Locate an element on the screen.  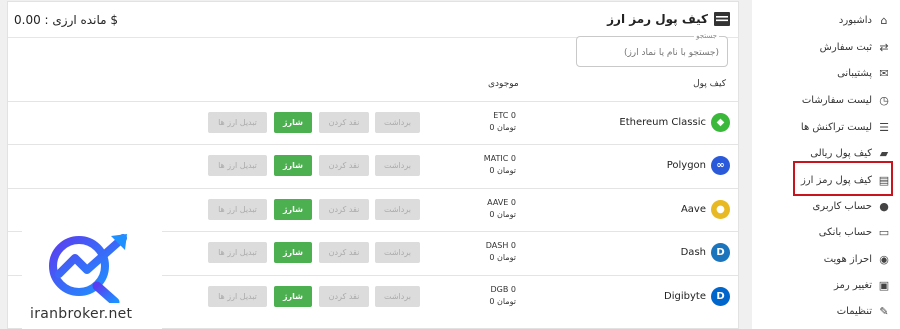
sidebar-item-label: داشبورد is located at coordinates (855, 20).